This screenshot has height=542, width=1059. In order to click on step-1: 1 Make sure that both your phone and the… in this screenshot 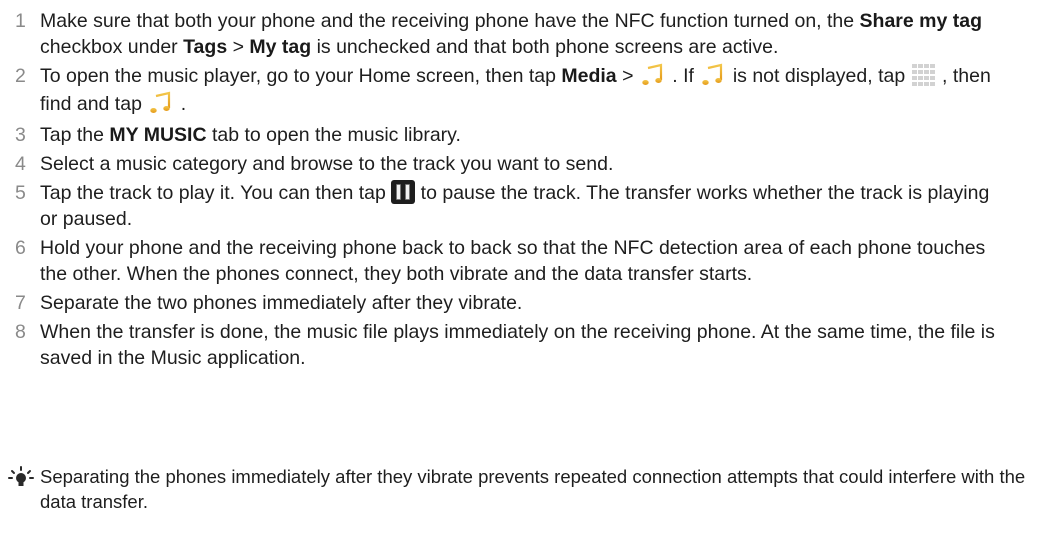, I will do `click(500, 34)`.